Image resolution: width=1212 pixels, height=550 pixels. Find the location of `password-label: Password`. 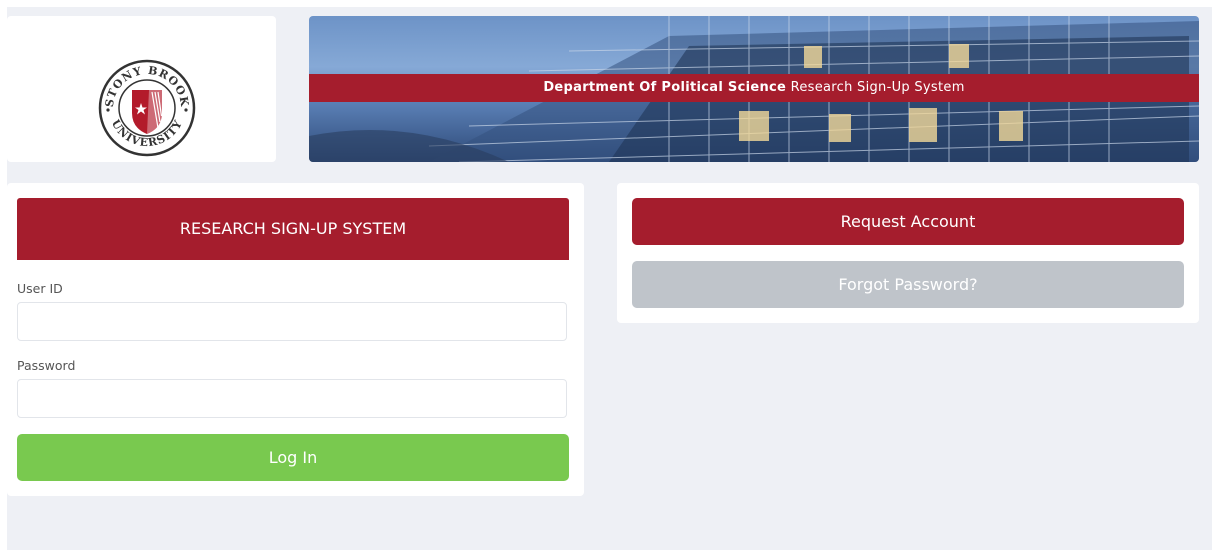

password-label: Password is located at coordinates (46, 365).